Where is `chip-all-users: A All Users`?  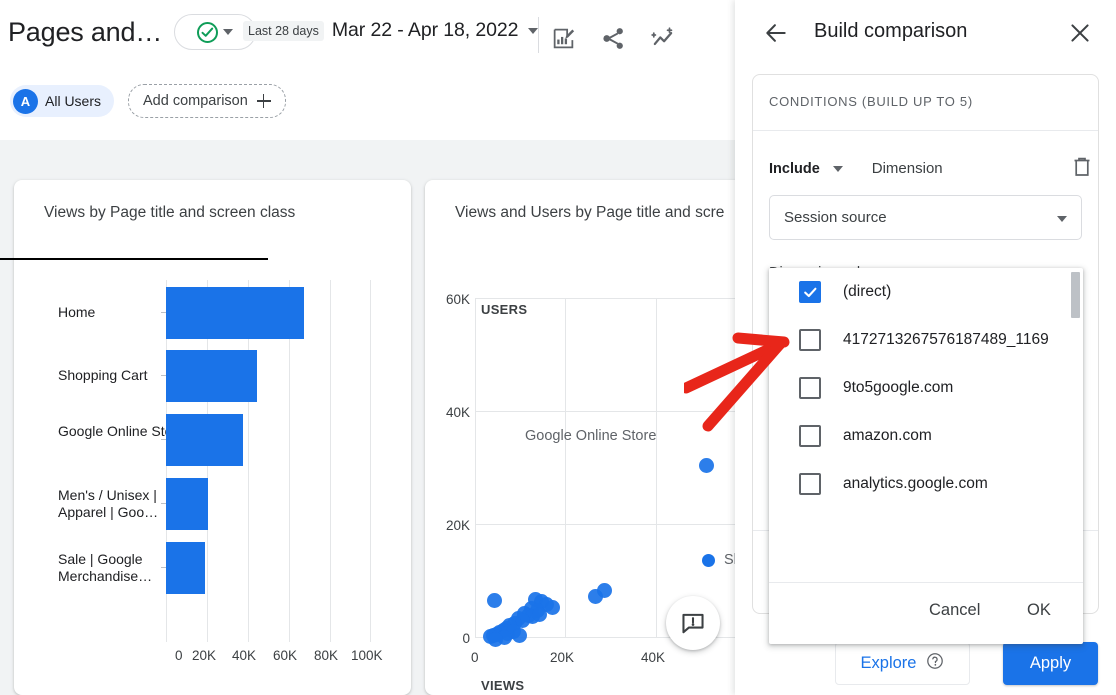 chip-all-users: A All Users is located at coordinates (62, 101).